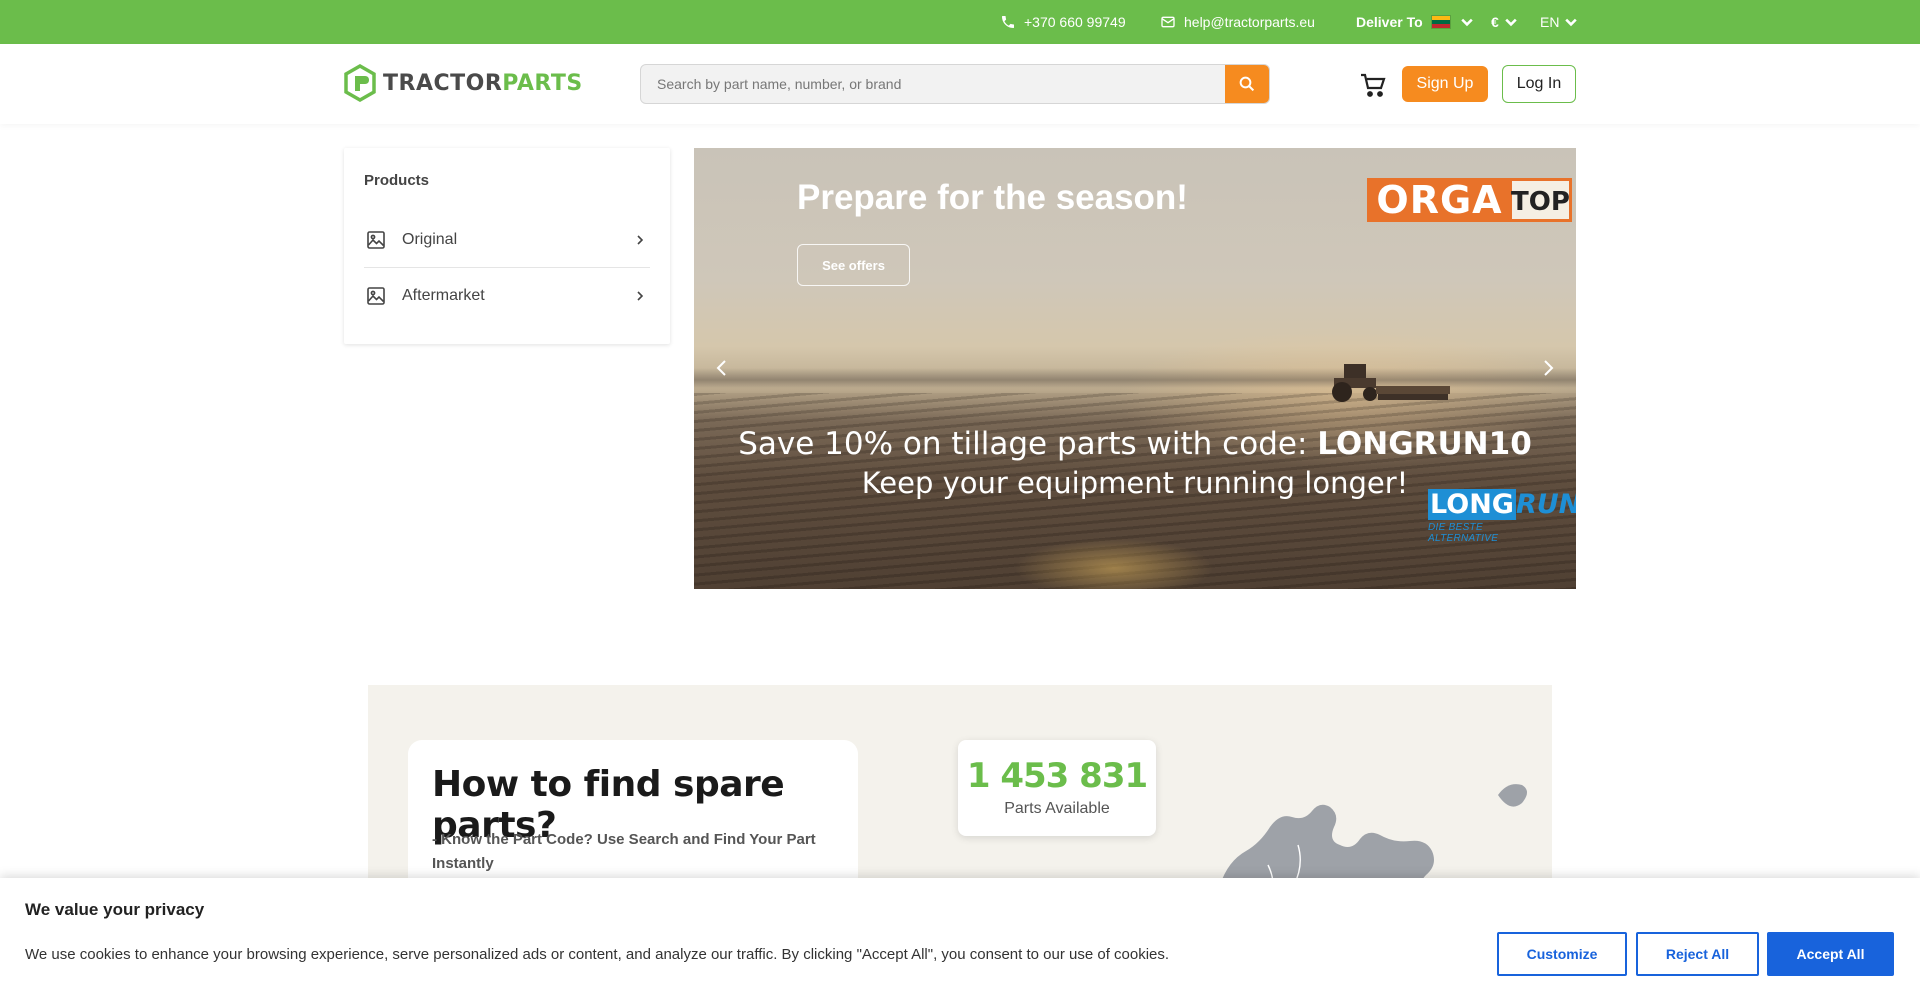  Describe the element at coordinates (360, 83) in the screenshot. I see `logo-hexagon-icon` at that location.